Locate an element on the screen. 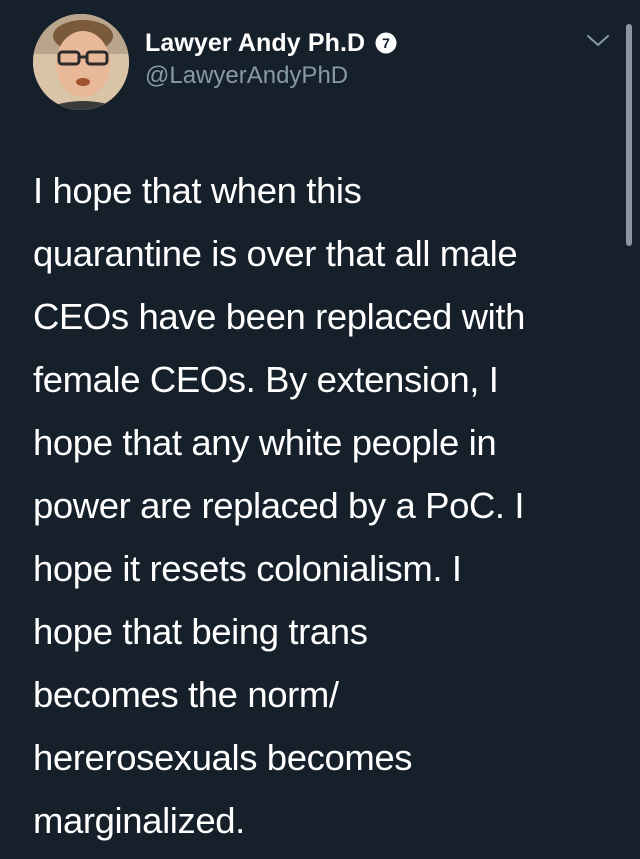 The image size is (640, 859). profile-photo-icon is located at coordinates (81, 62).